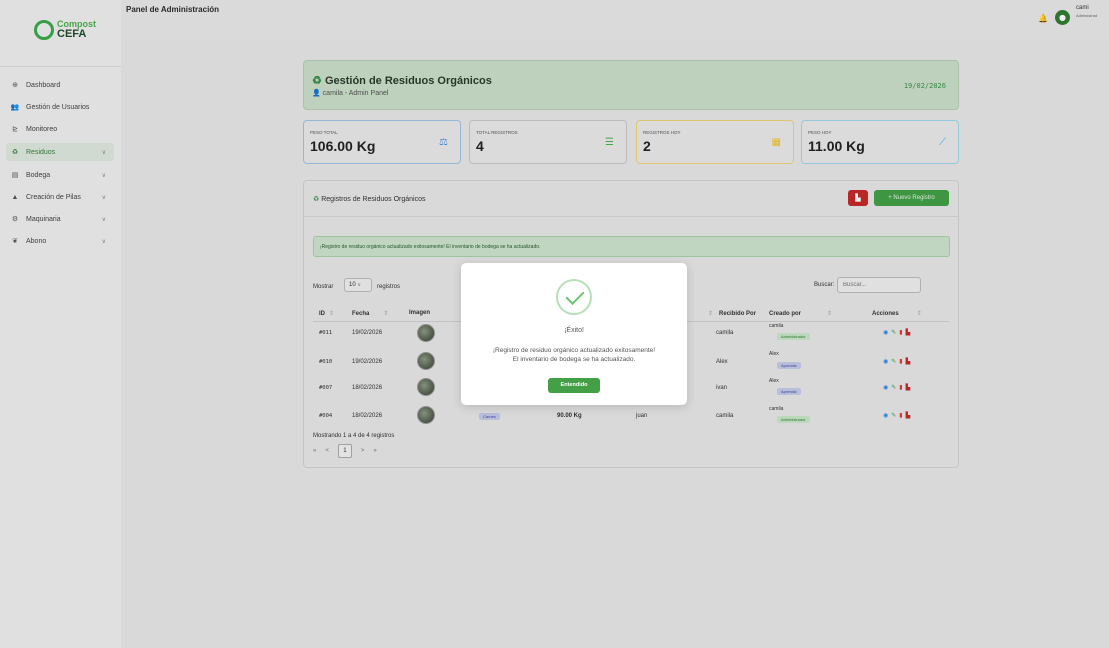 This screenshot has width=1109, height=648. Describe the element at coordinates (574, 297) in the screenshot. I see `success-check-icon` at that location.